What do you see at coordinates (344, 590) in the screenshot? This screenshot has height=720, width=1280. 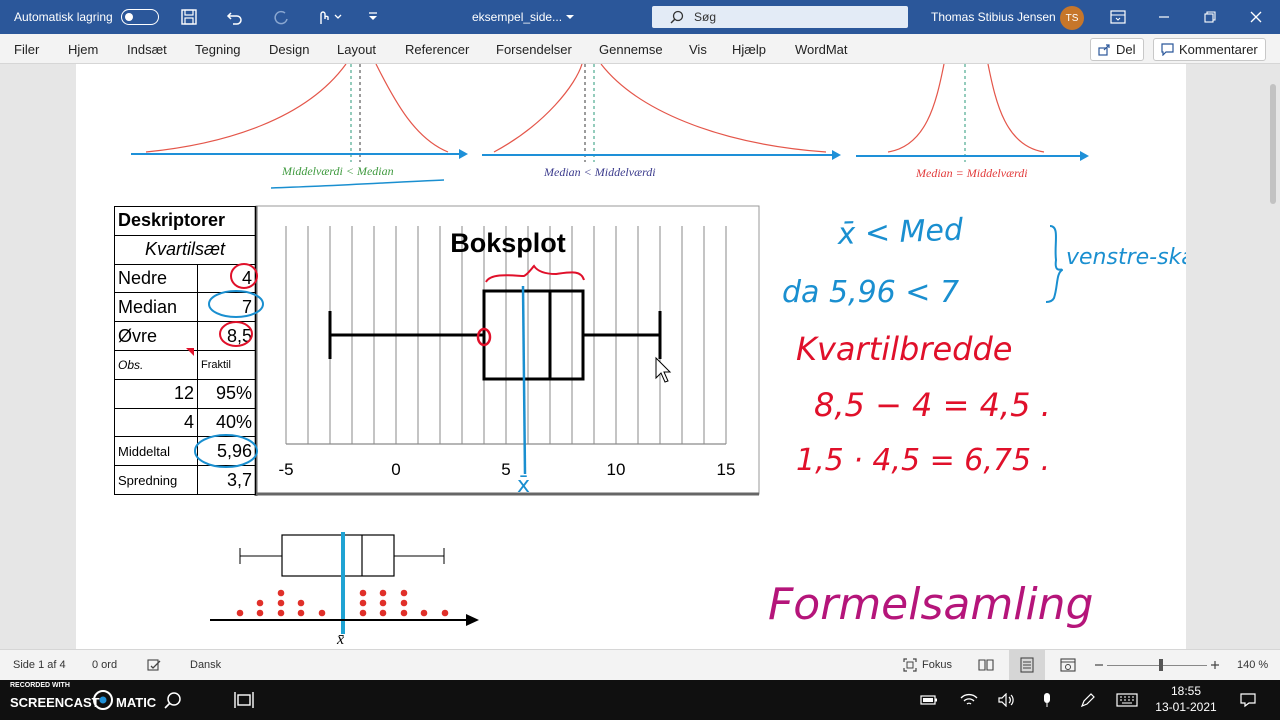 I see `small-boxplot: x̄` at bounding box center [344, 590].